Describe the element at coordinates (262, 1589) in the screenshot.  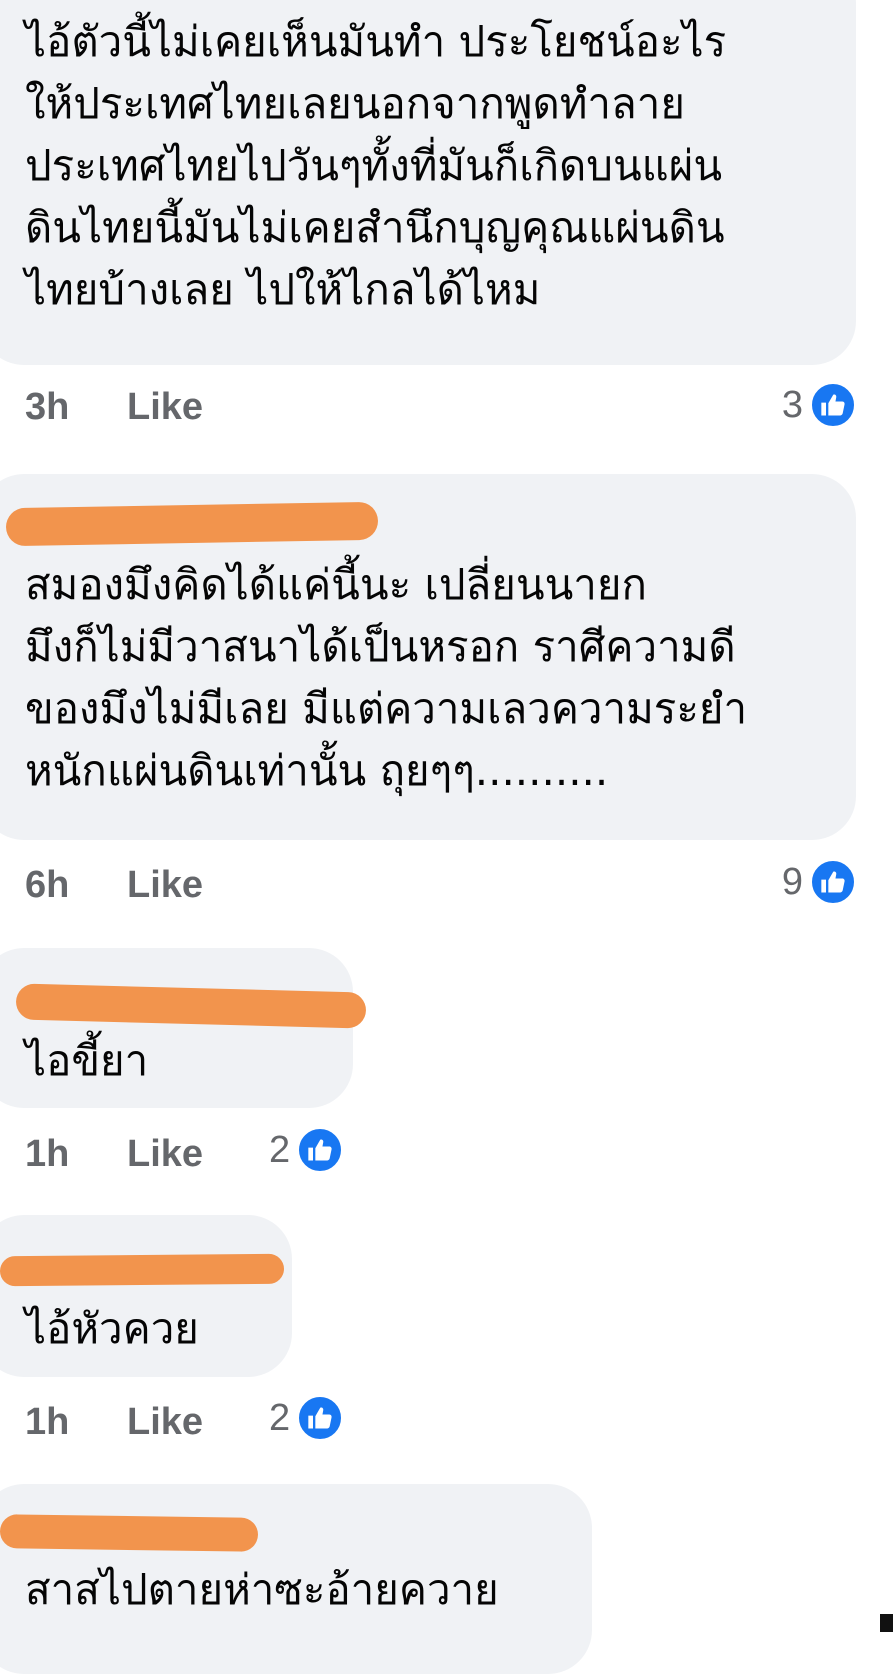
I see `comment-text: สาสไปตายห่าซะอ้ายควาย` at that location.